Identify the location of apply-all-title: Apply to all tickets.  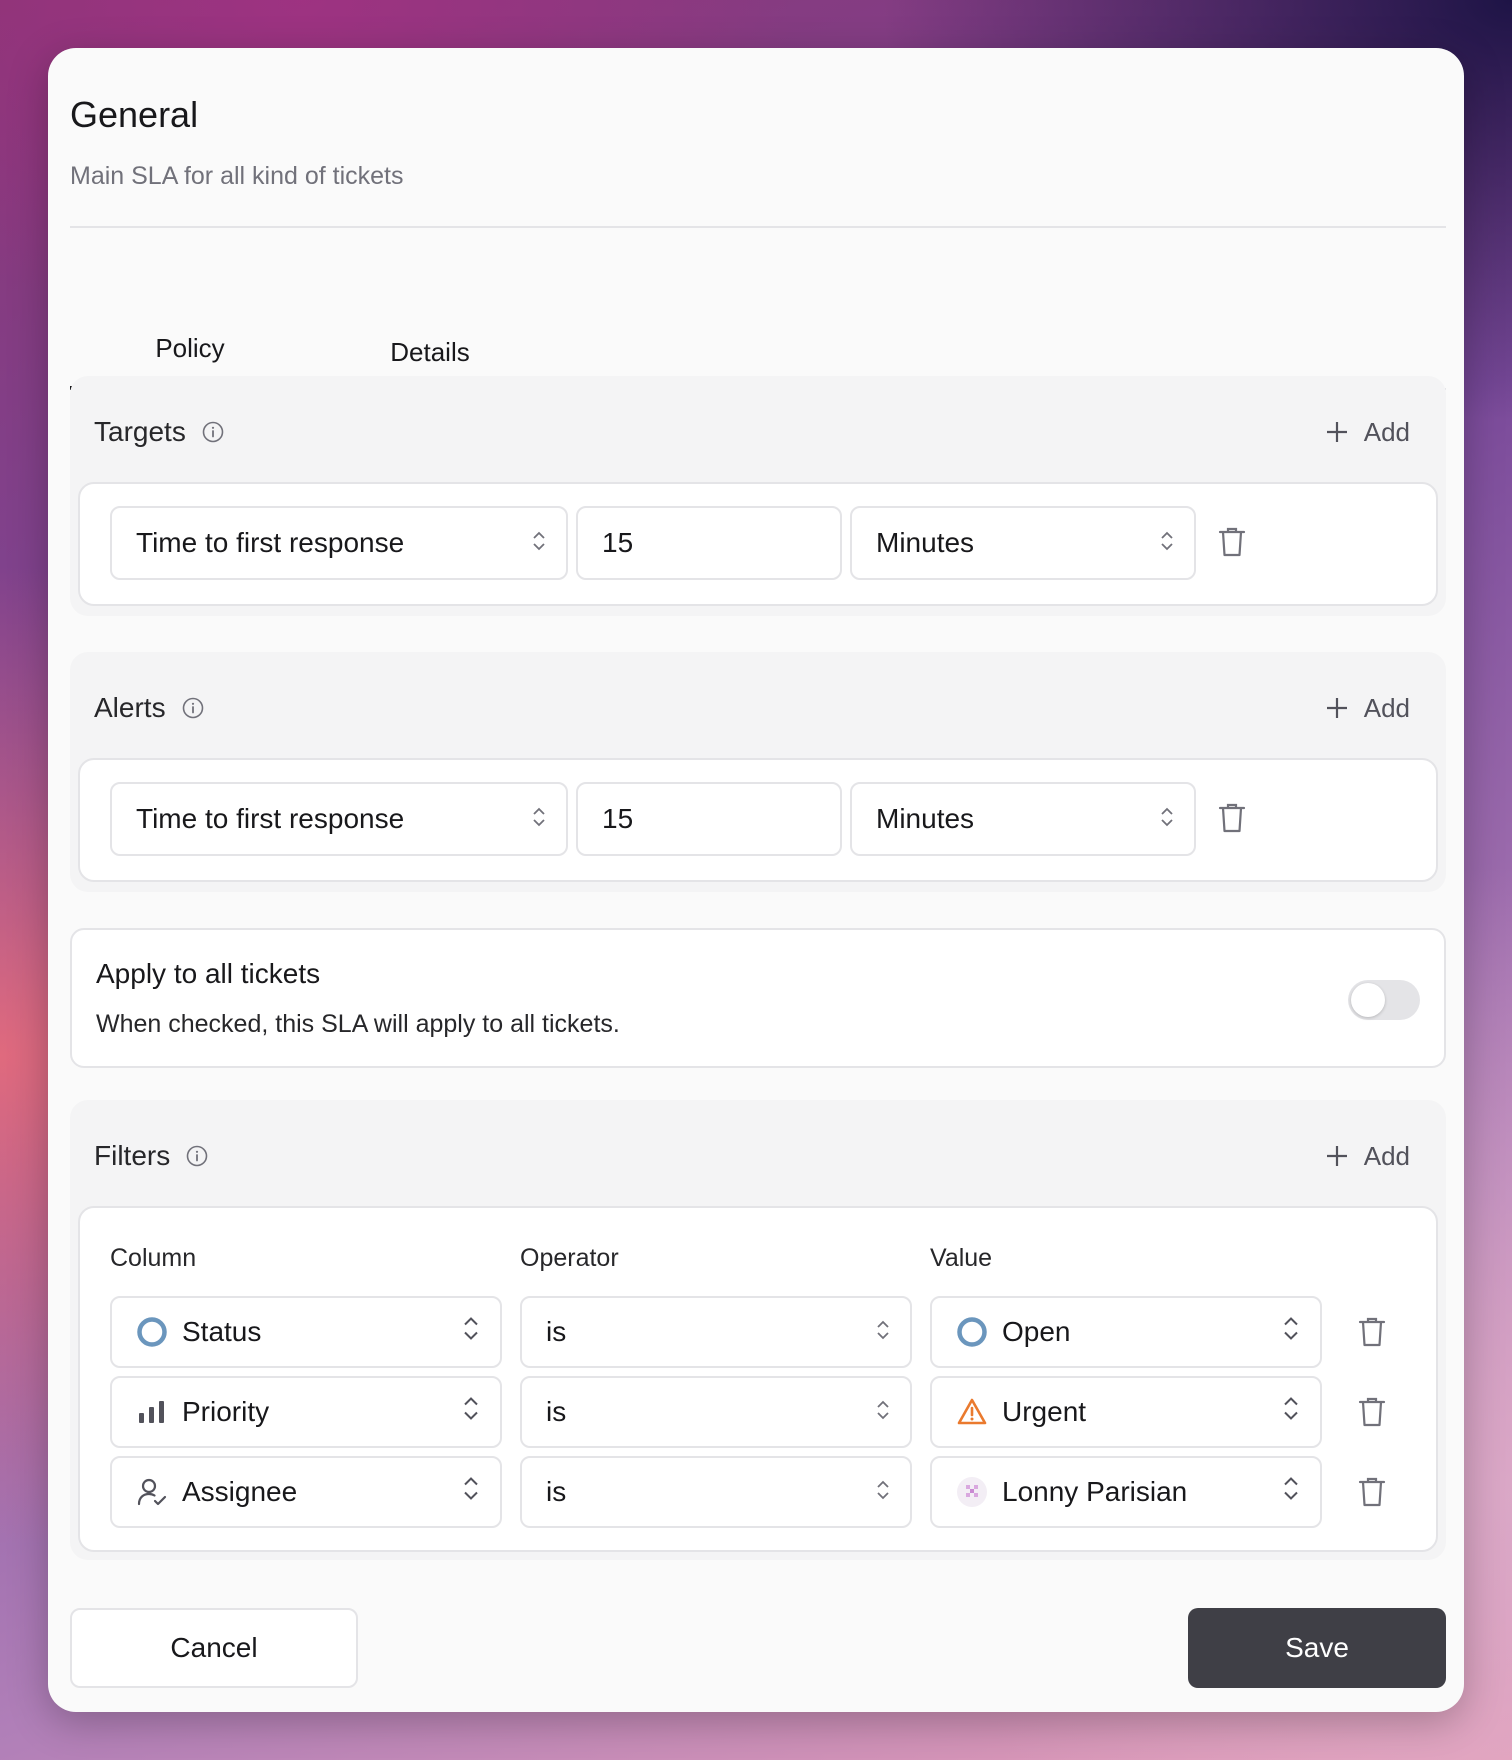
(208, 973).